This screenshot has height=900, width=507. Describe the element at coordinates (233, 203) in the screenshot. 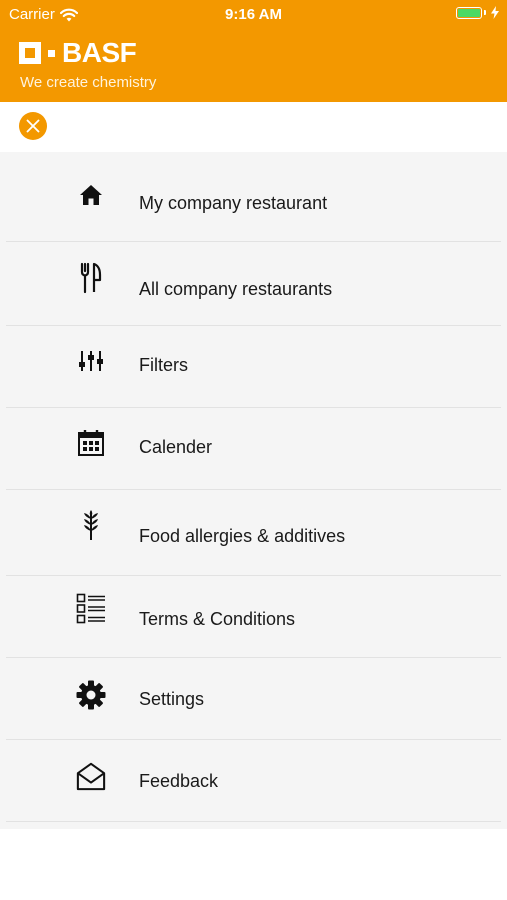

I see `menu-label: My company restaurant` at that location.